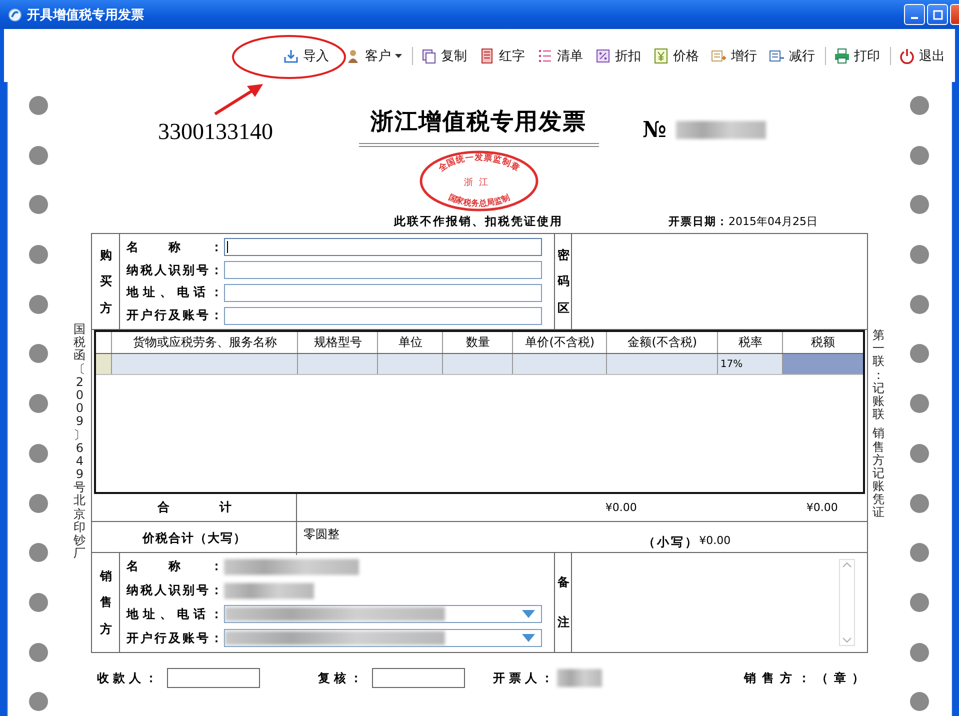 This screenshot has height=716, width=959. What do you see at coordinates (563, 281) in the screenshot?
I see `section-heading: 密码区` at bounding box center [563, 281].